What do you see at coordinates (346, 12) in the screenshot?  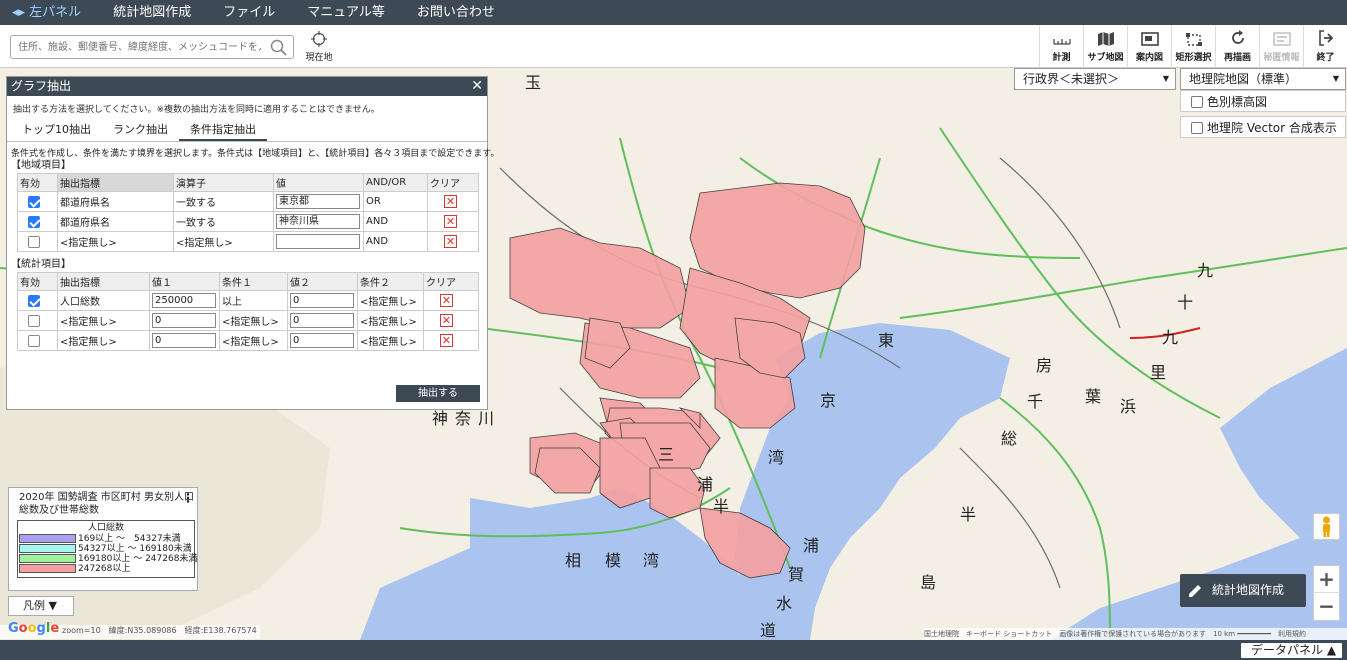 I see `menu-manual: マニュアル等` at bounding box center [346, 12].